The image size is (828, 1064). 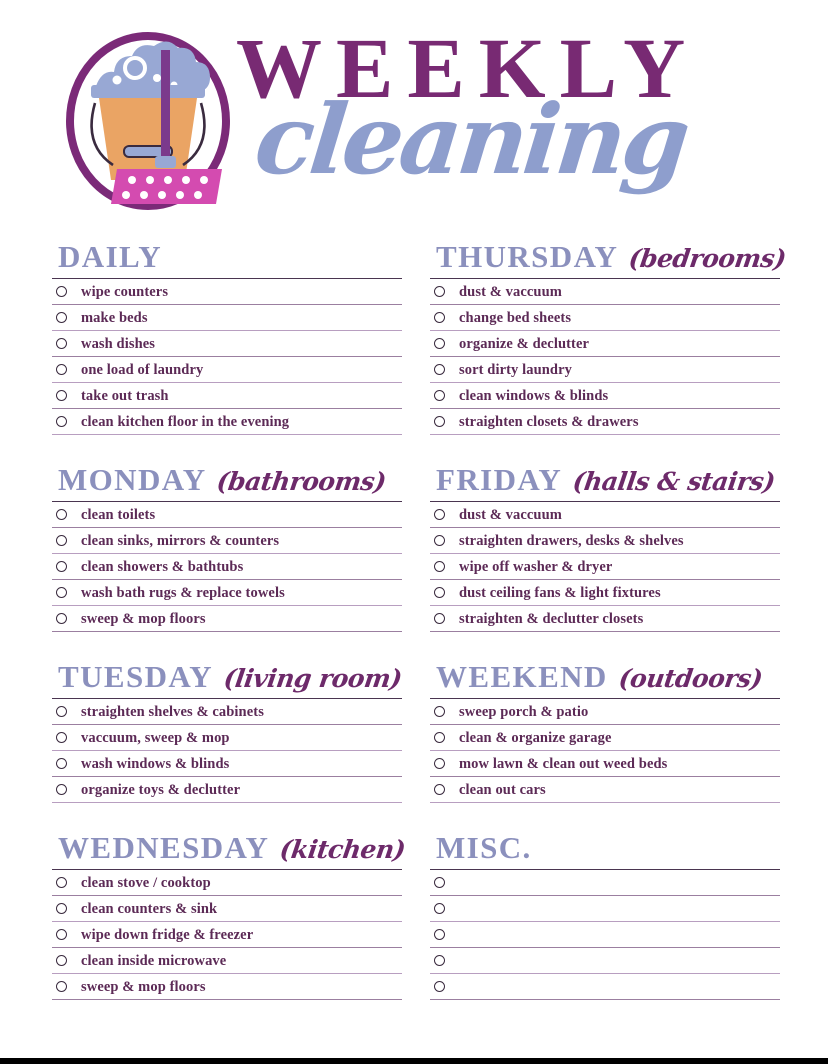 What do you see at coordinates (227, 344) in the screenshot?
I see `checklist-item: wash dishes` at bounding box center [227, 344].